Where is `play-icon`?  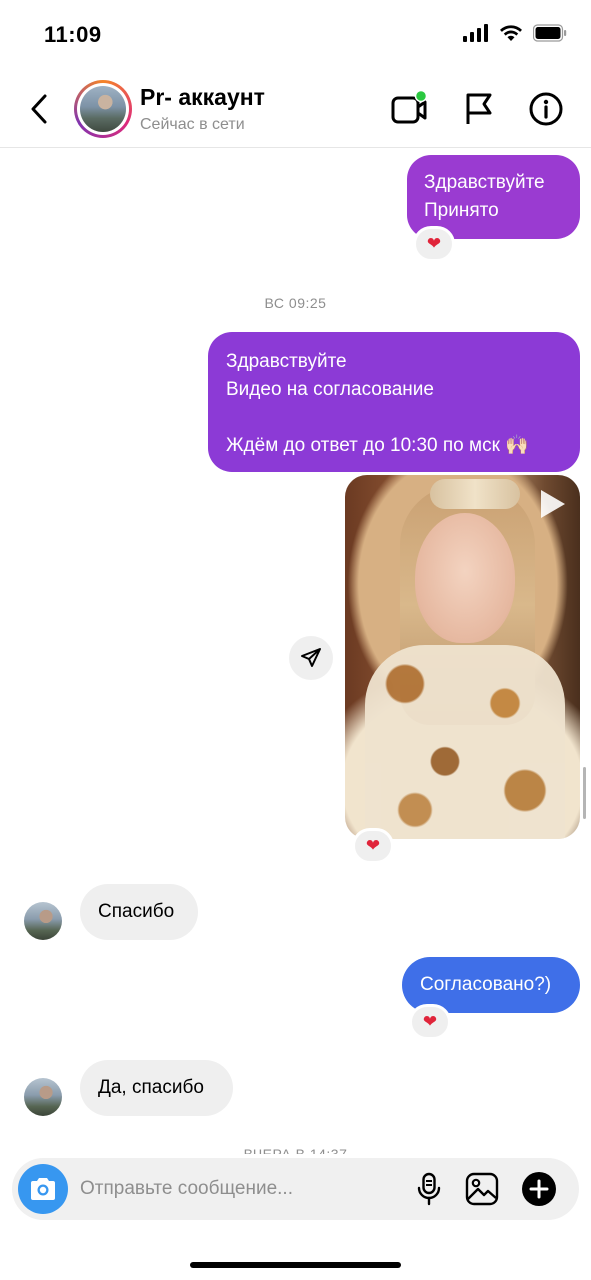 play-icon is located at coordinates (553, 504).